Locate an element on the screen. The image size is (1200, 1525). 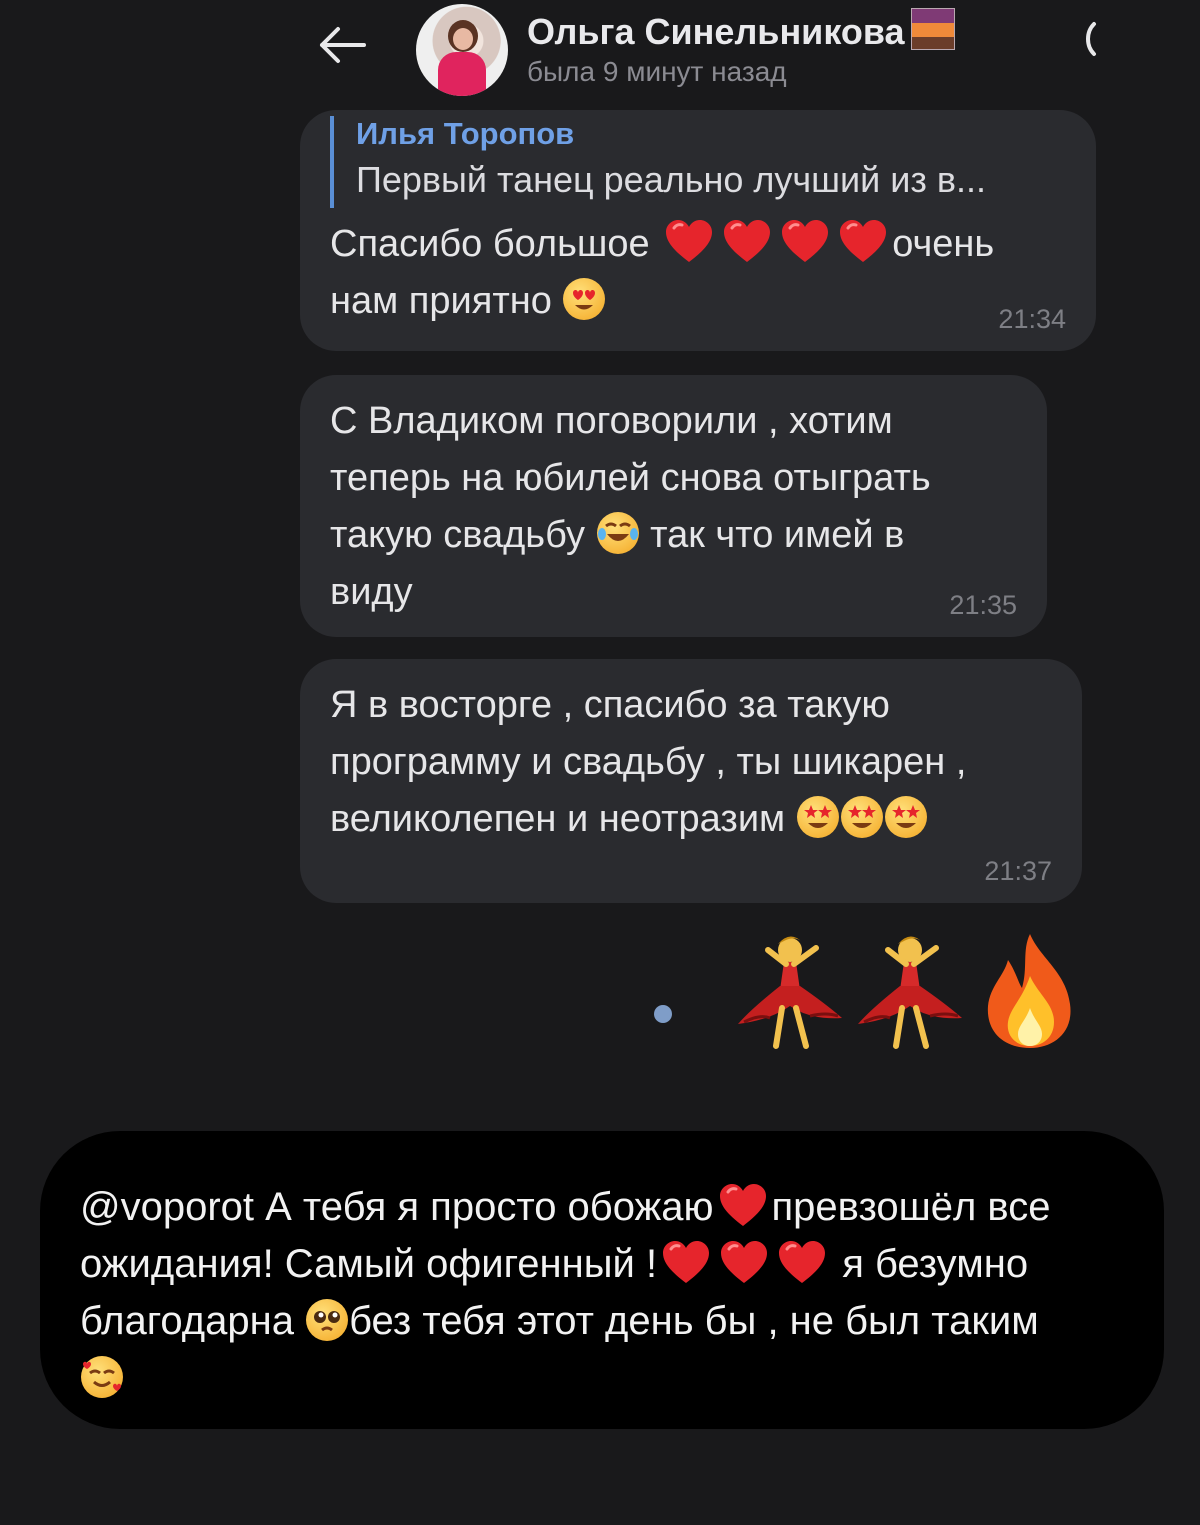
message-text-part: Спасибо большое is located at coordinates (490, 244).